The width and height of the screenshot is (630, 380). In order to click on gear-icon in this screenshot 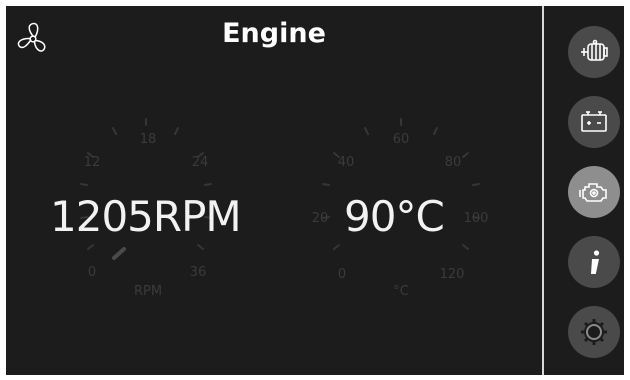, I will do `click(594, 332)`.